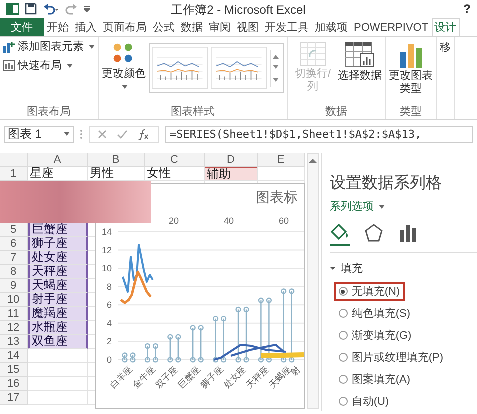 This screenshot has width=477, height=414. What do you see at coordinates (277, 197) in the screenshot?
I see `chart-title: 图表标` at bounding box center [277, 197].